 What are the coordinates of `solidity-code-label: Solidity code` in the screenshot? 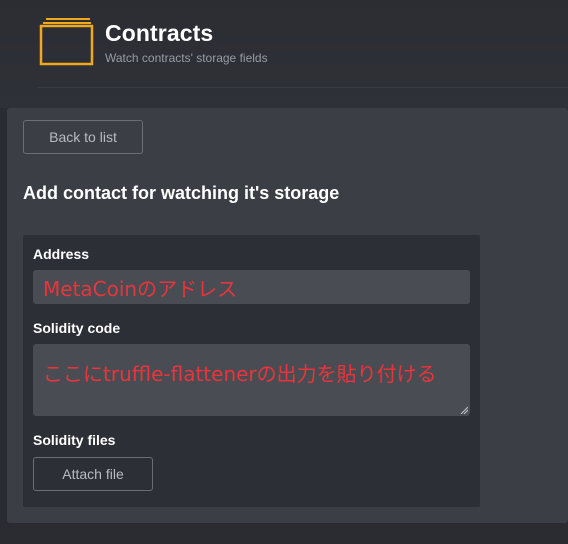 It's located at (77, 328).